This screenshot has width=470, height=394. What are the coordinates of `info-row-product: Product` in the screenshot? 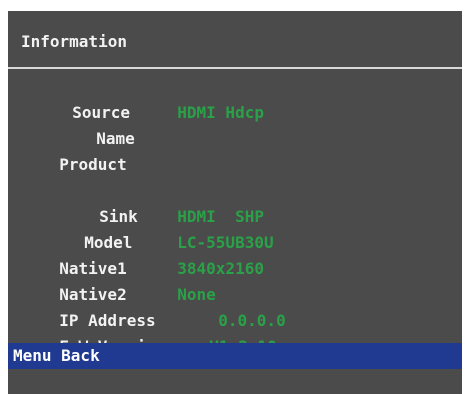 It's located at (83, 155).